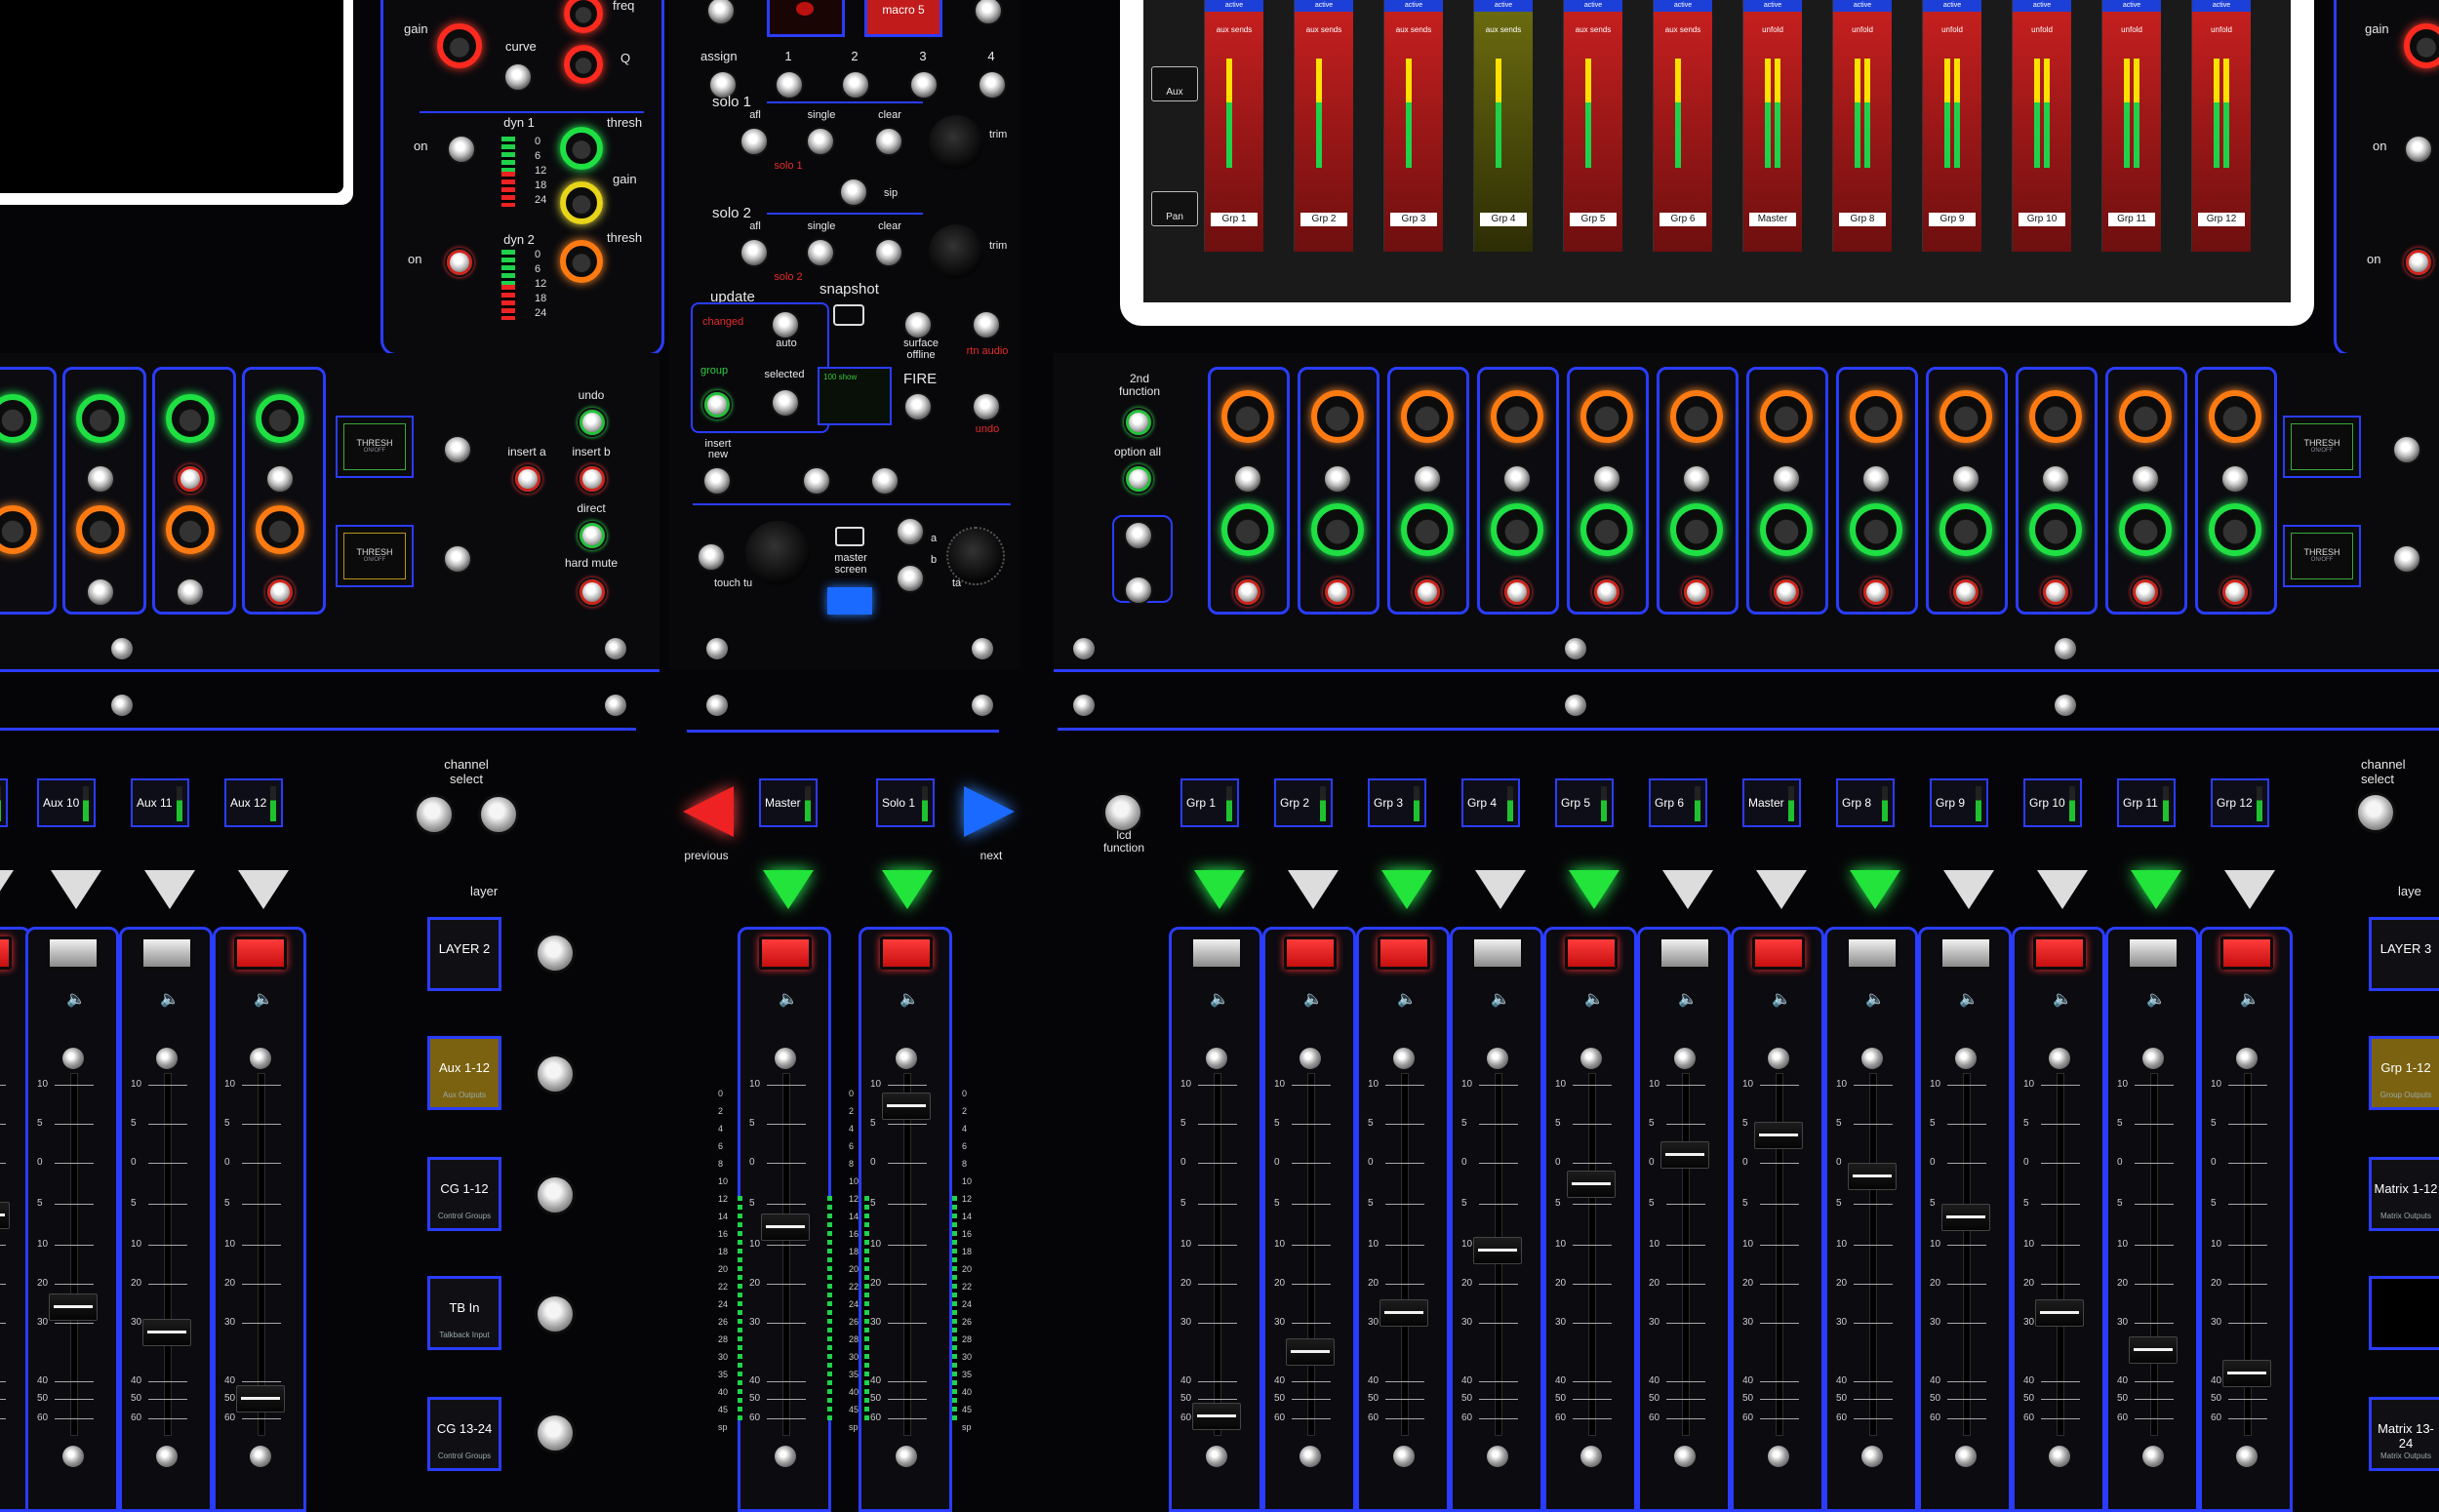 Image resolution: width=2439 pixels, height=1512 pixels. What do you see at coordinates (2221, 126) in the screenshot?
I see `screen-strip: active unfold Grp 12` at bounding box center [2221, 126].